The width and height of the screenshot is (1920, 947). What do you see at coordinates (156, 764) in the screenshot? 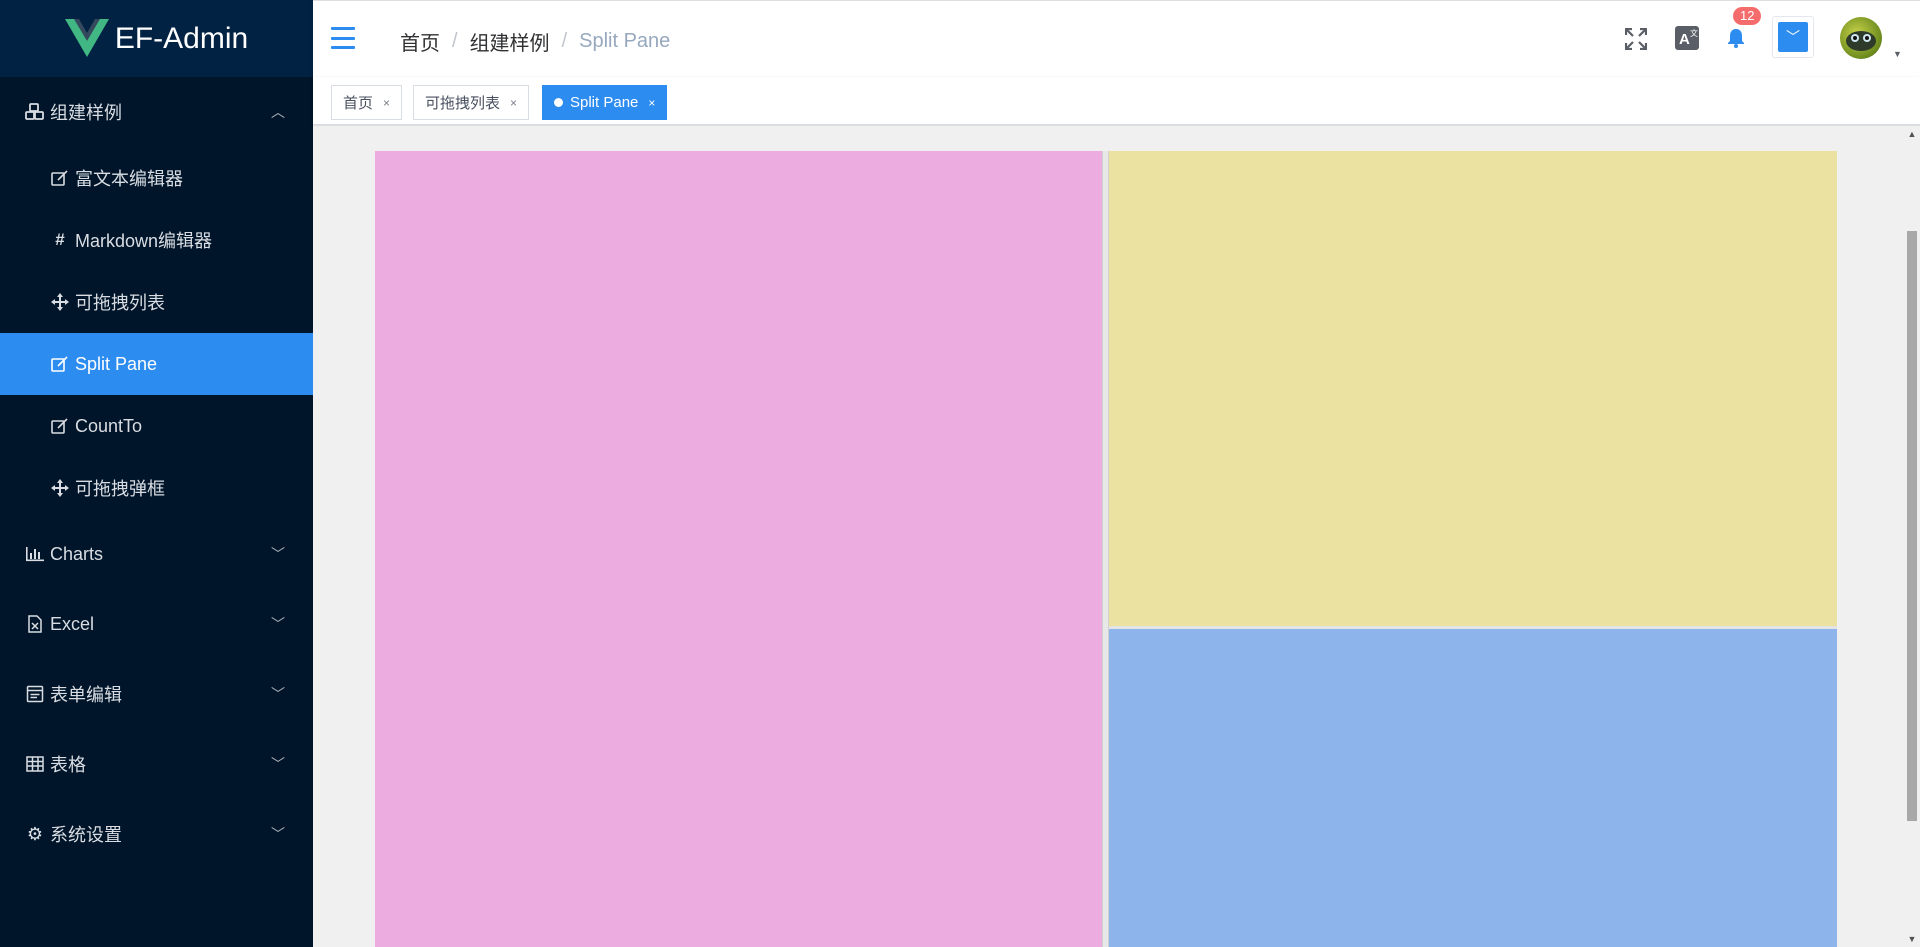
I see `sidebar-group-table: 表格 ﹀` at bounding box center [156, 764].